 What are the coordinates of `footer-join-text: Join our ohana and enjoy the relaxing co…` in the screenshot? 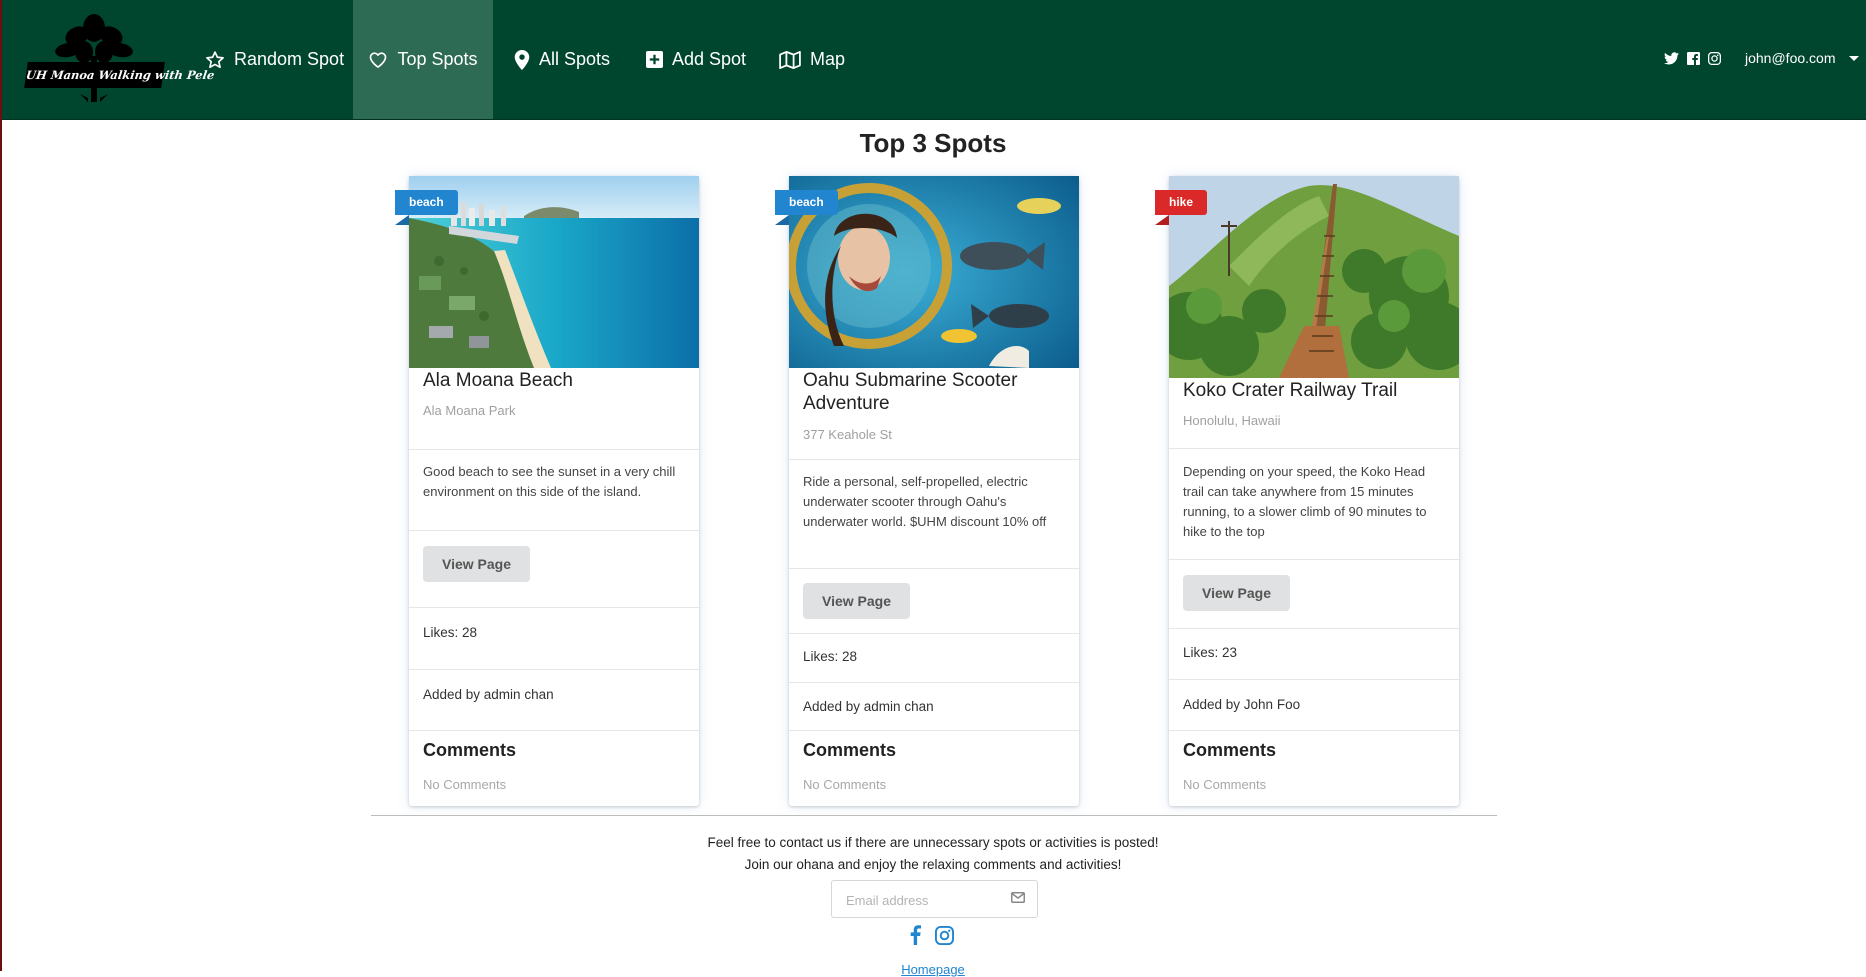 It's located at (933, 864).